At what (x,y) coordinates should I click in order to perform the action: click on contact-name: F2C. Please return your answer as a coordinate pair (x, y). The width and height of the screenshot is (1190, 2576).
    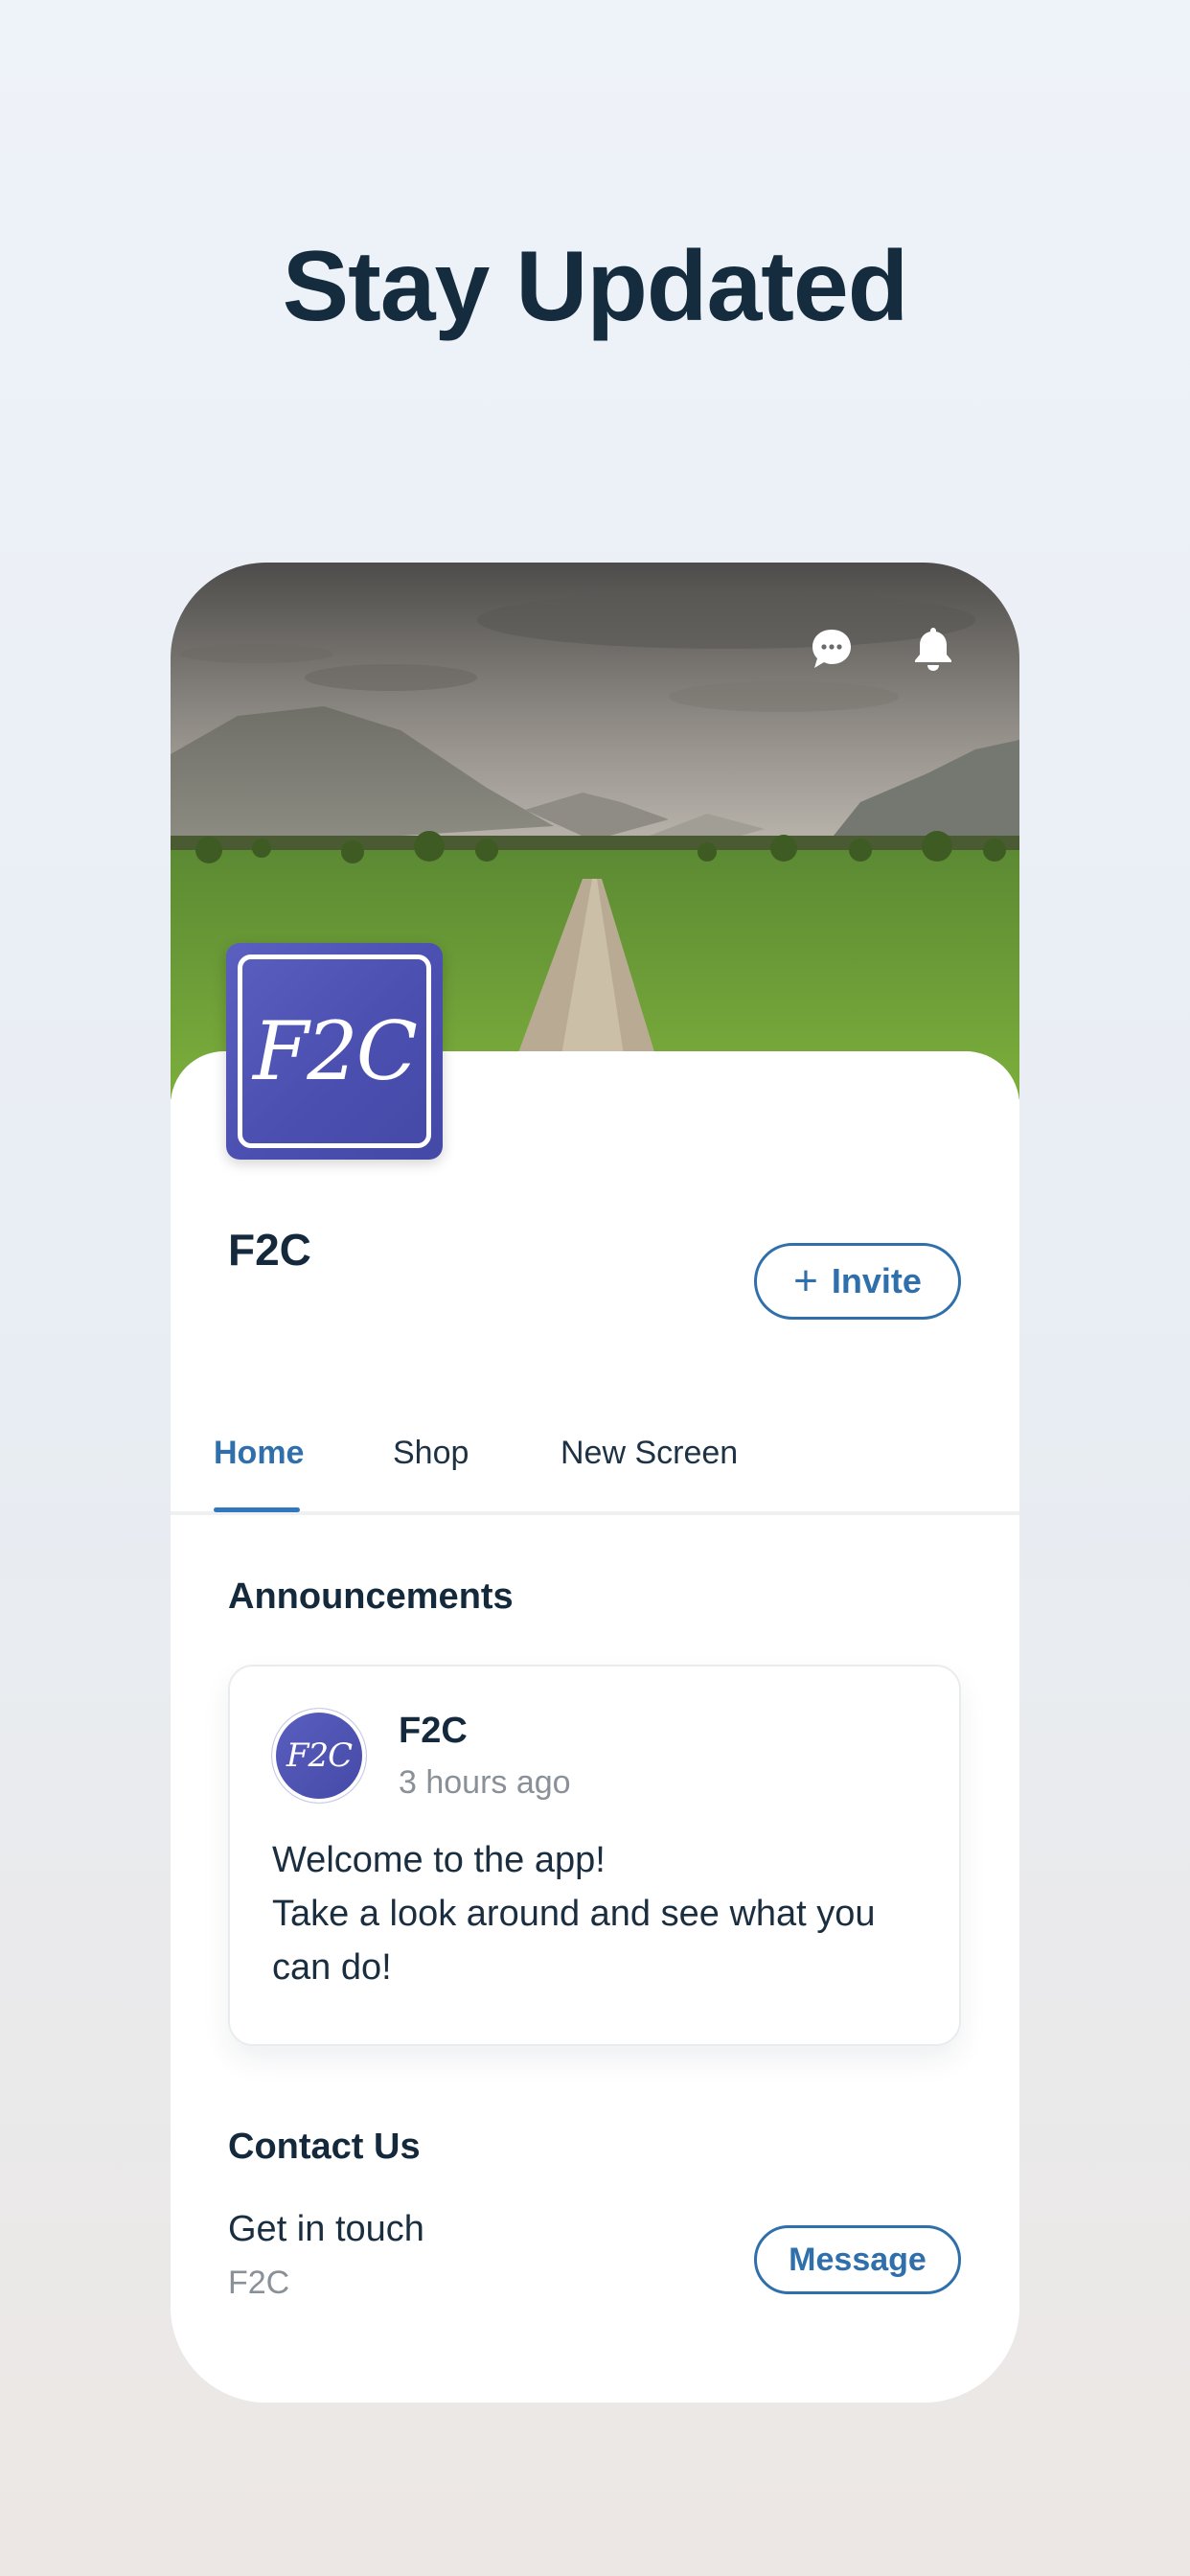
    Looking at the image, I should click on (259, 2283).